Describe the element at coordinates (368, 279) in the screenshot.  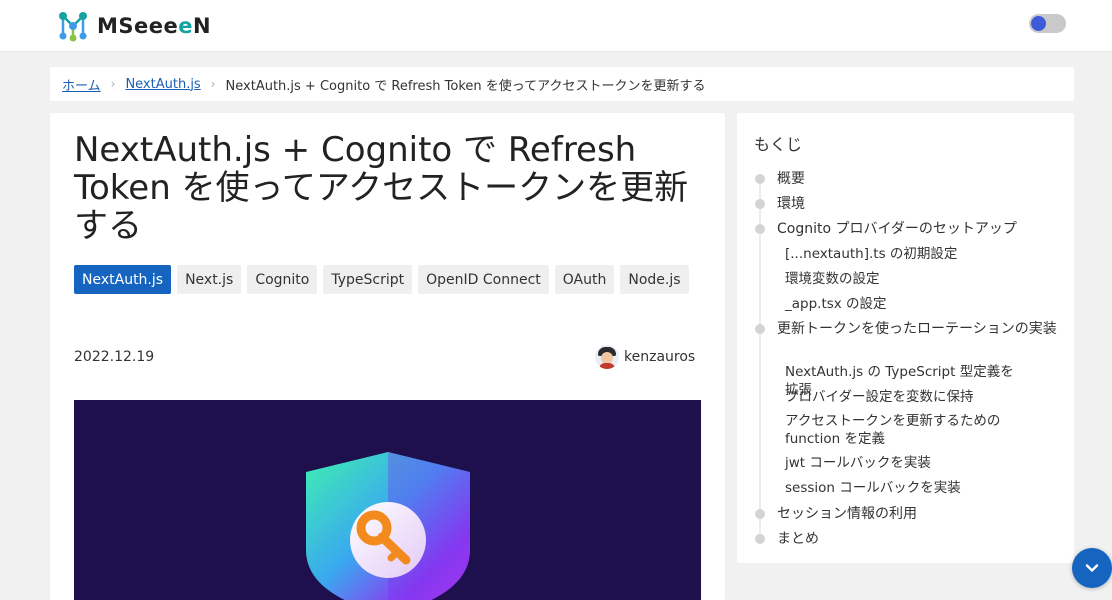
I see `tag-typescript: TypeScript` at that location.